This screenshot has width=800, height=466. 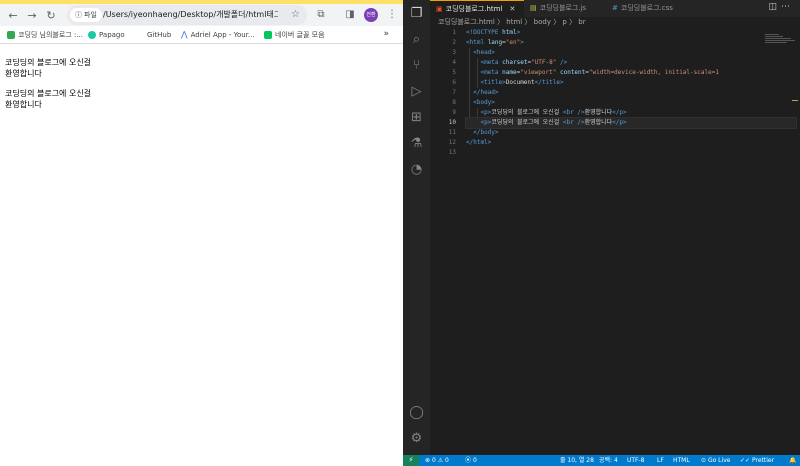 What do you see at coordinates (437, 460) in the screenshot?
I see `problems-indicator: ⊗ 0 ⚠ 0` at bounding box center [437, 460].